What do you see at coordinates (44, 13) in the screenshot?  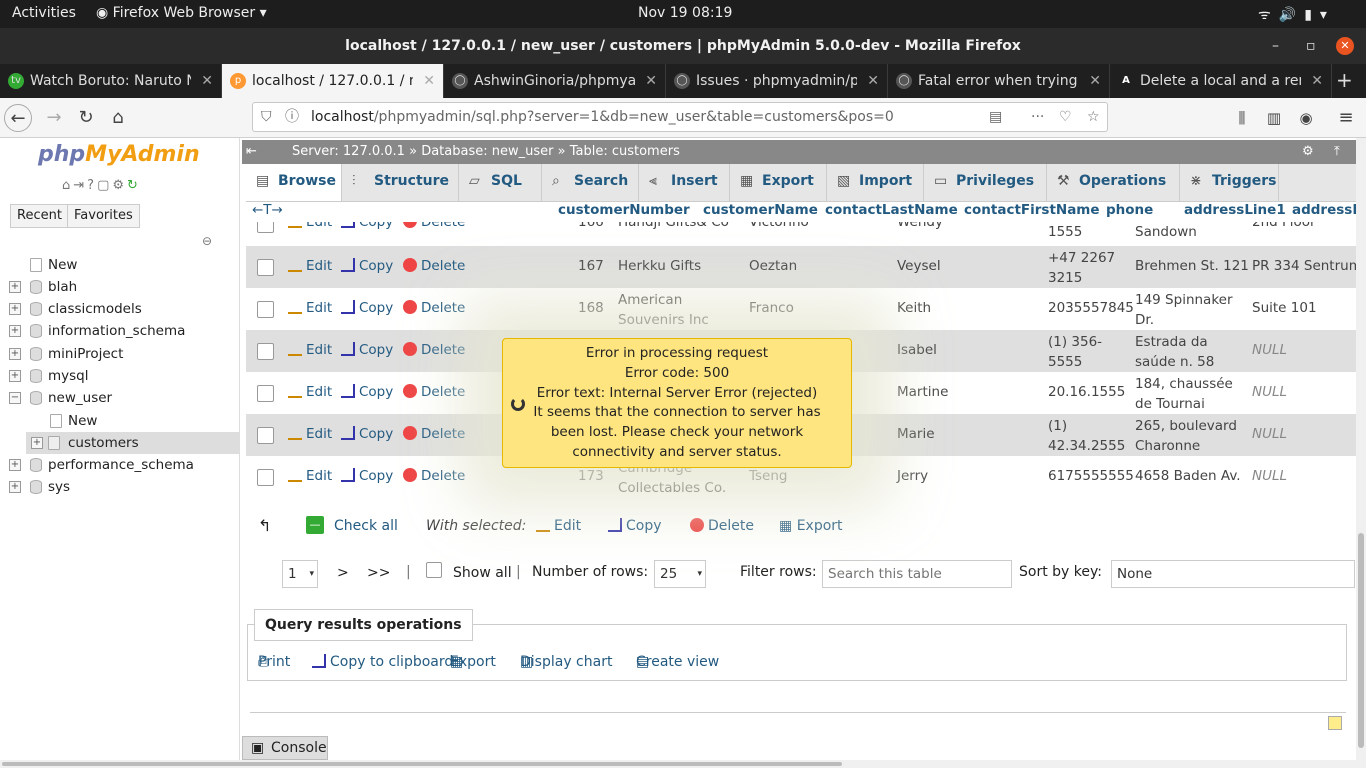 I see `activities-button: Activities` at bounding box center [44, 13].